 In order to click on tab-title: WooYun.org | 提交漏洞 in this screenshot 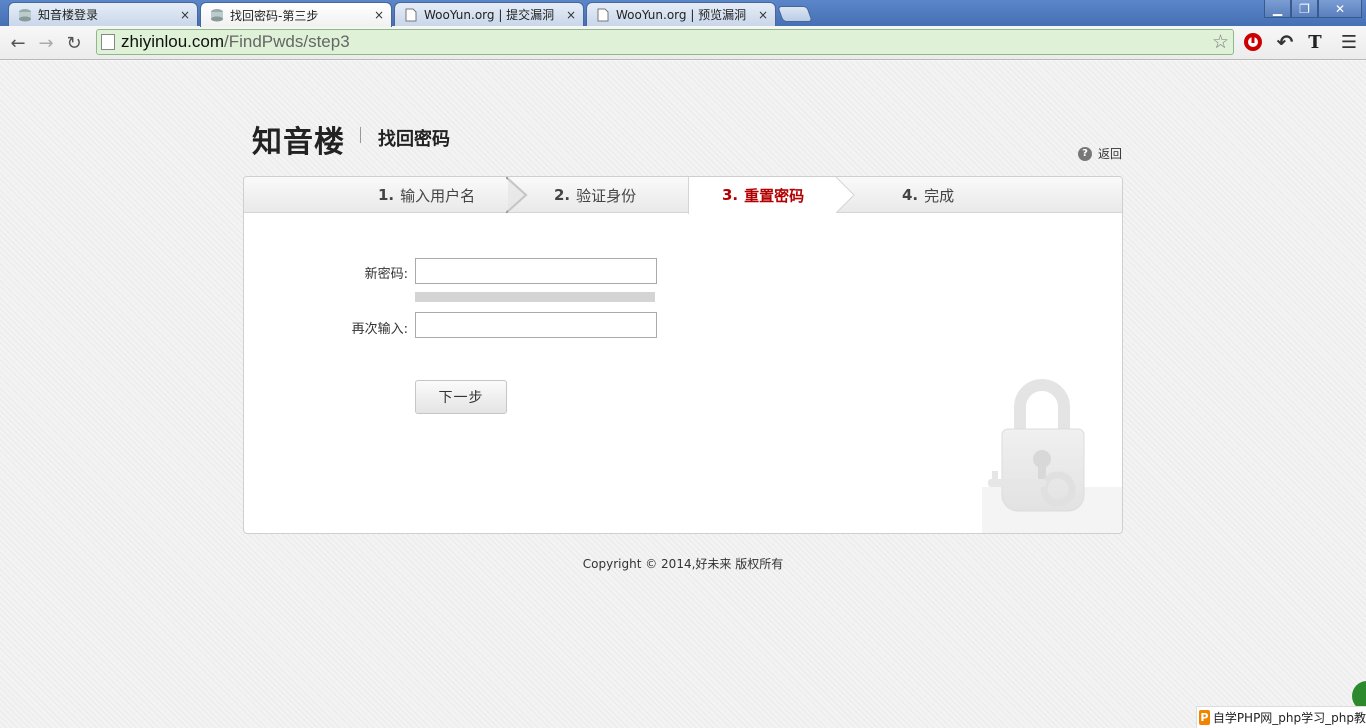, I will do `click(489, 15)`.